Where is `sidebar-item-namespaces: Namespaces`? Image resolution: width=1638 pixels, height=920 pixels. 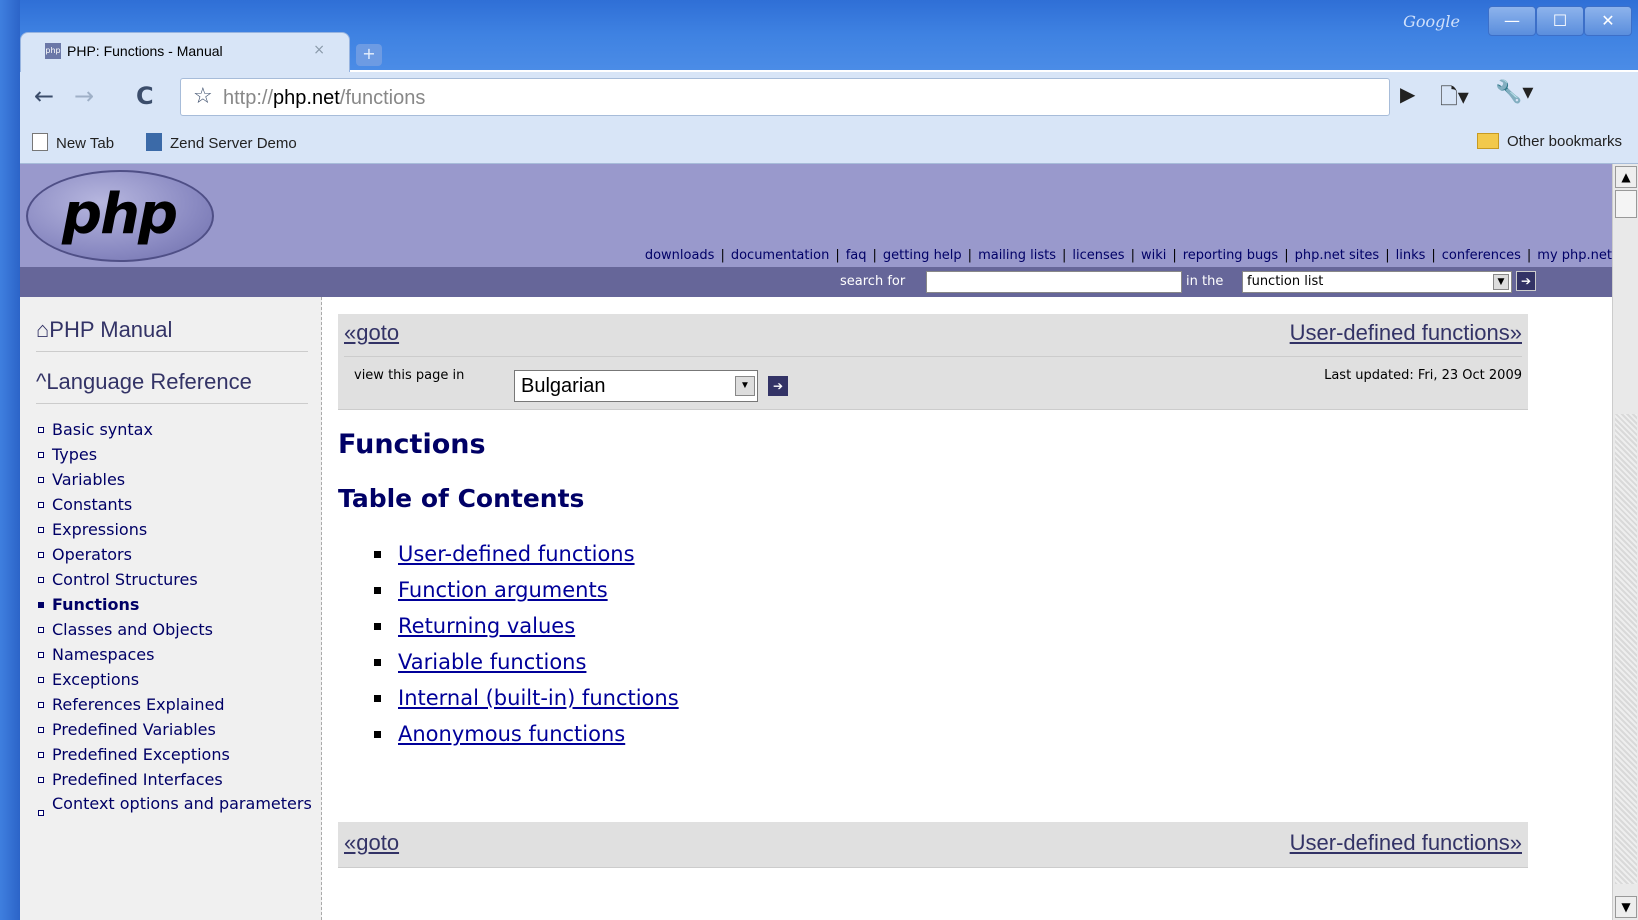
sidebar-item-namespaces: Namespaces is located at coordinates (176, 654).